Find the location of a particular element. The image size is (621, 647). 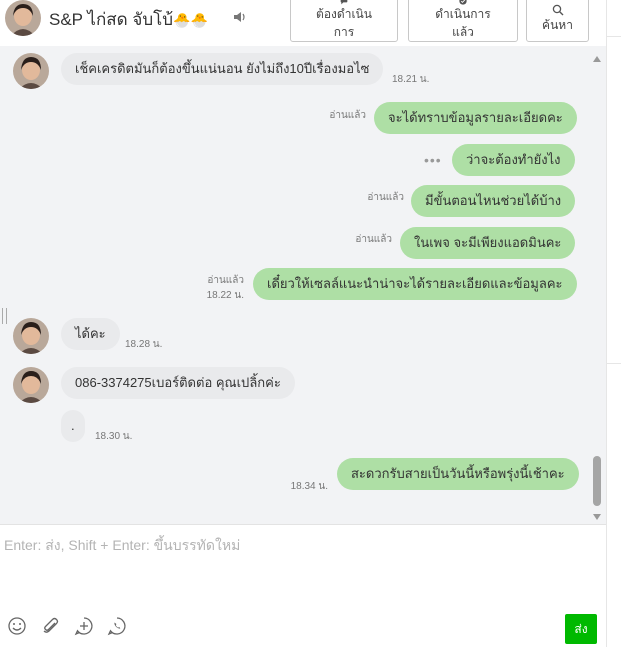

message-bubble-outgoing: สะดวกรับสายเป็นวันนี้หรือพรุ่งนี้เช้าคะ is located at coordinates (458, 474).